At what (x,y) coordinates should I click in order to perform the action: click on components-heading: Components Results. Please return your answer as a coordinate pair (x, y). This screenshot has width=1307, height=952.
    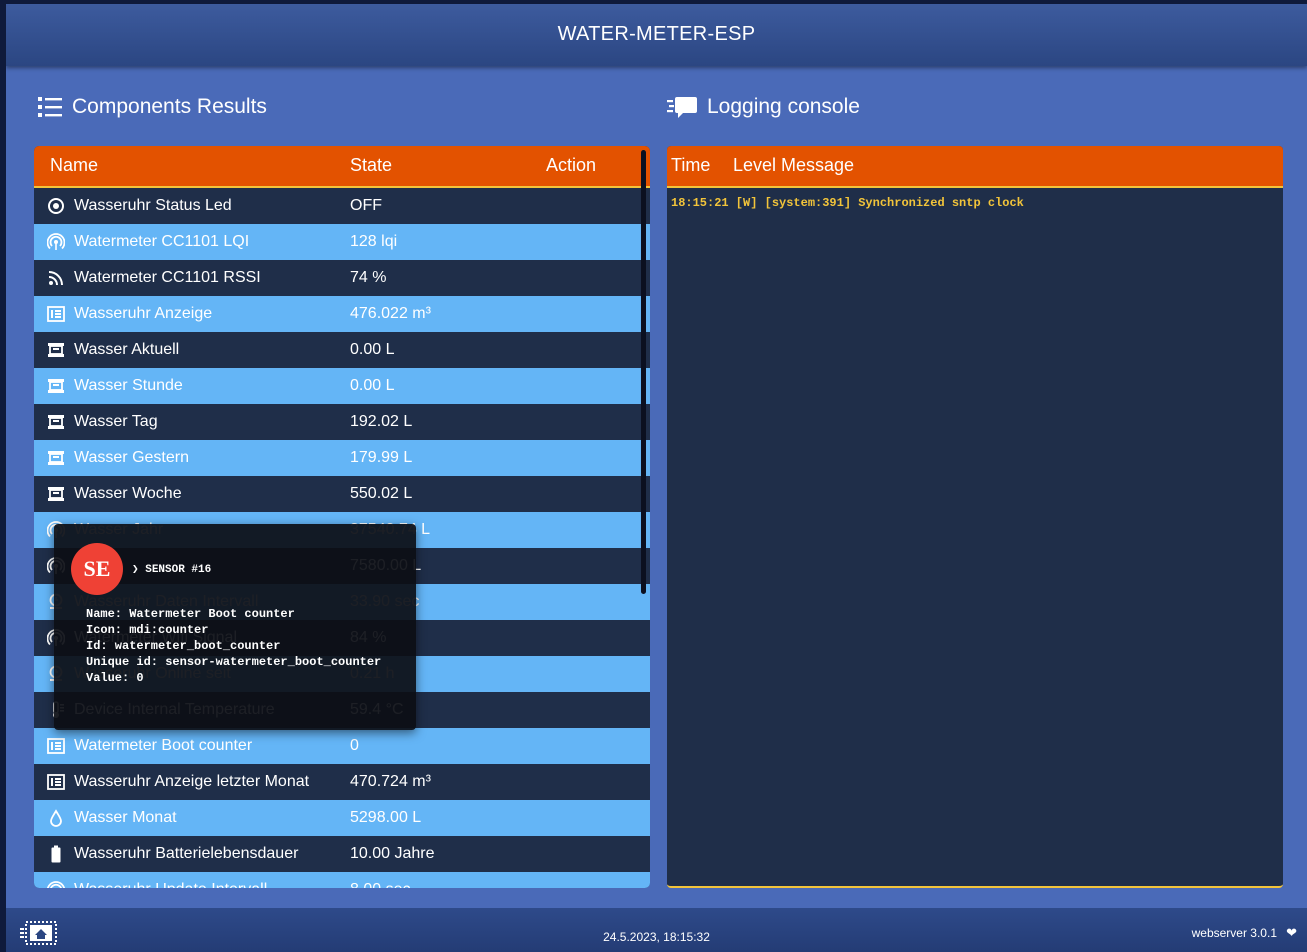
    Looking at the image, I should click on (152, 107).